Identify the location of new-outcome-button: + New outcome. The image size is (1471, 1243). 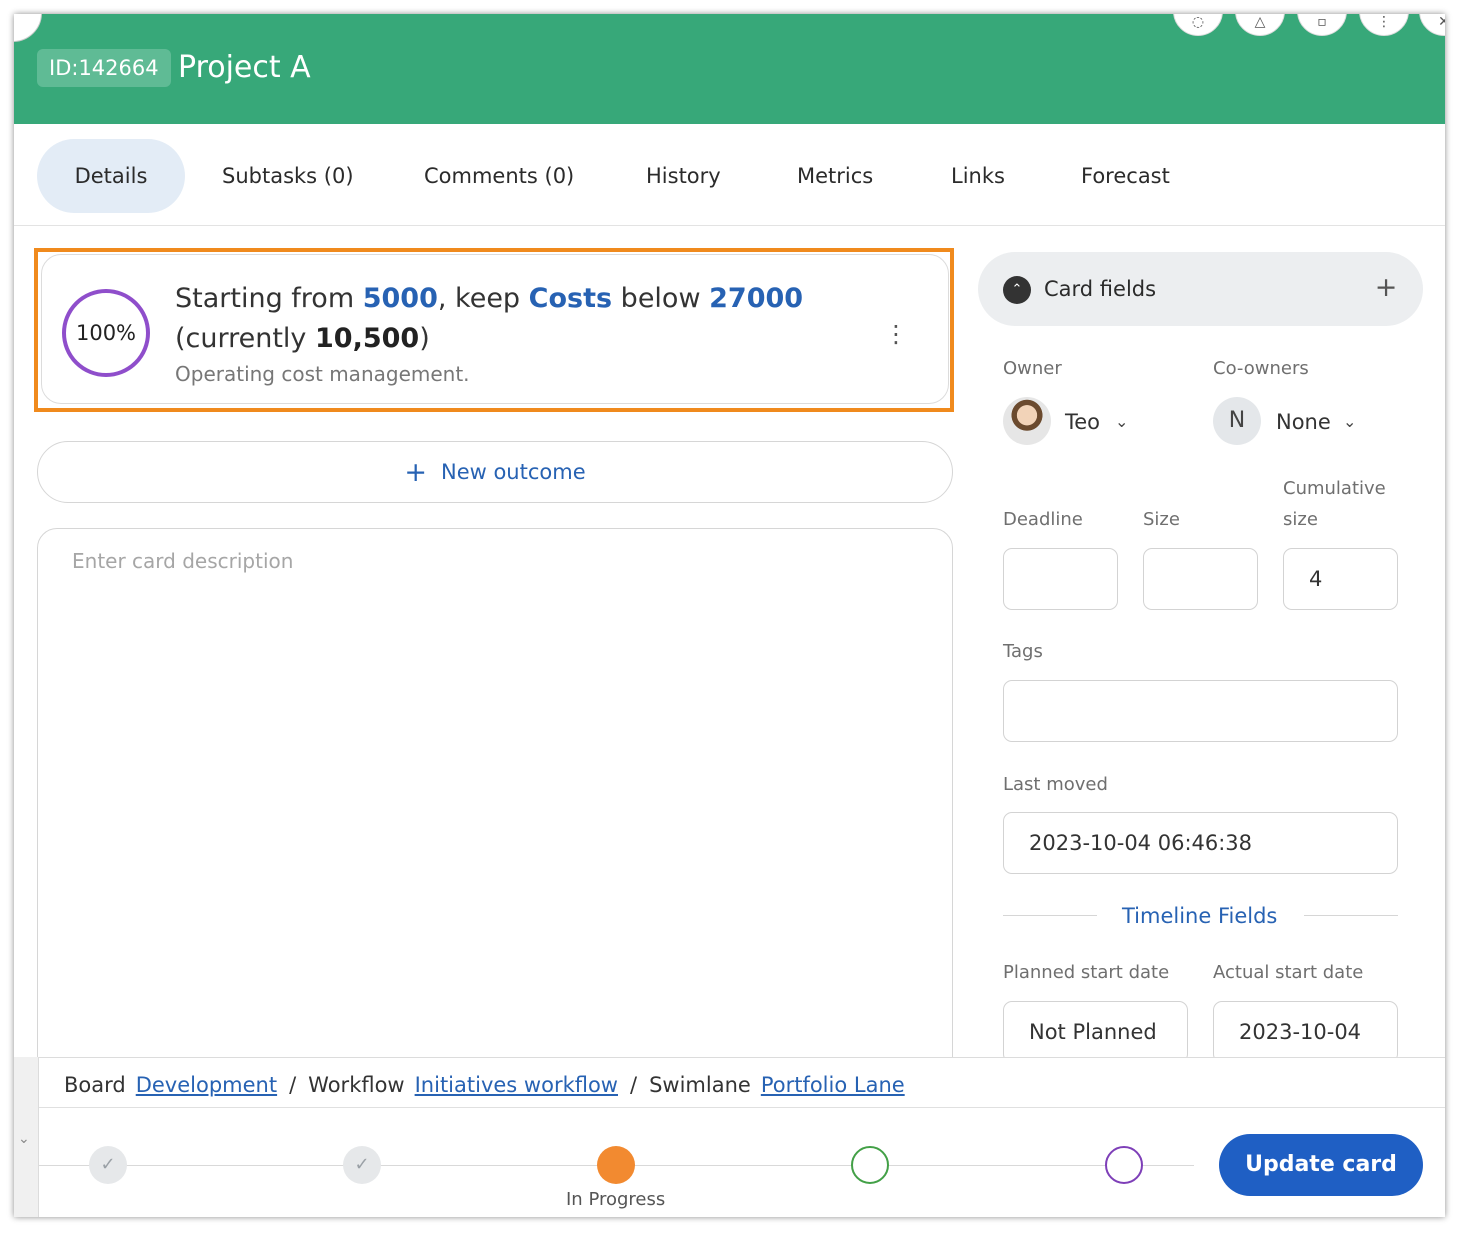
(495, 472).